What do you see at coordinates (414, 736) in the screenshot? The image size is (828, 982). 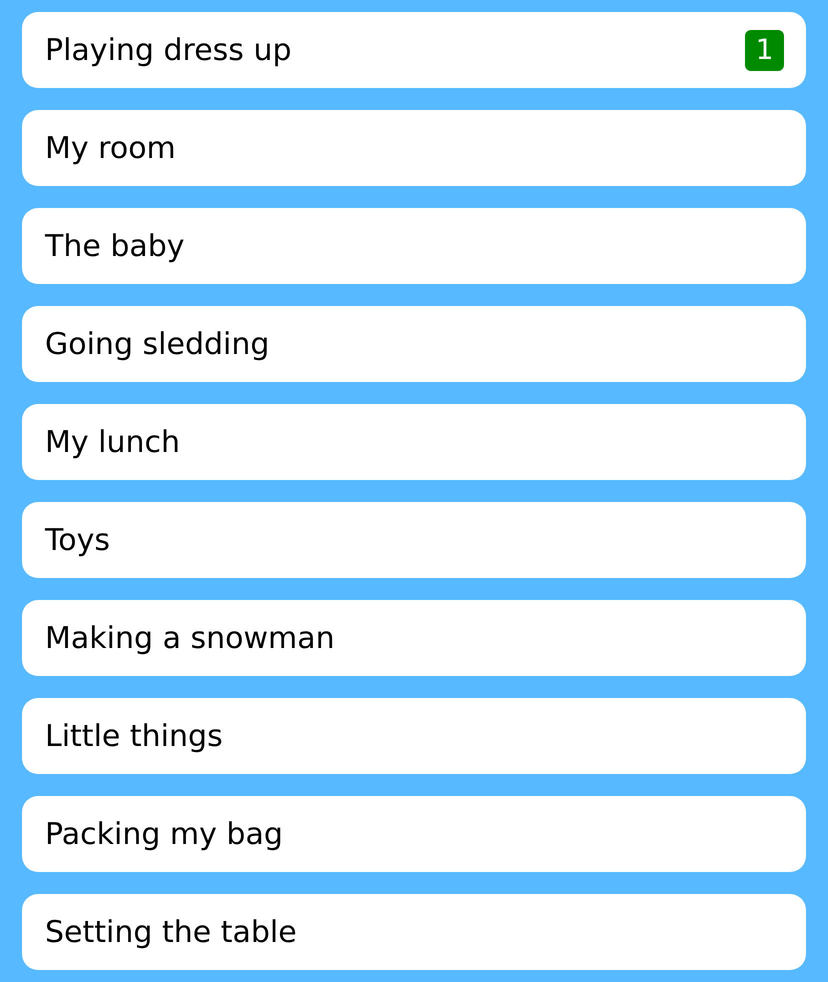 I see `list-item: Little things` at bounding box center [414, 736].